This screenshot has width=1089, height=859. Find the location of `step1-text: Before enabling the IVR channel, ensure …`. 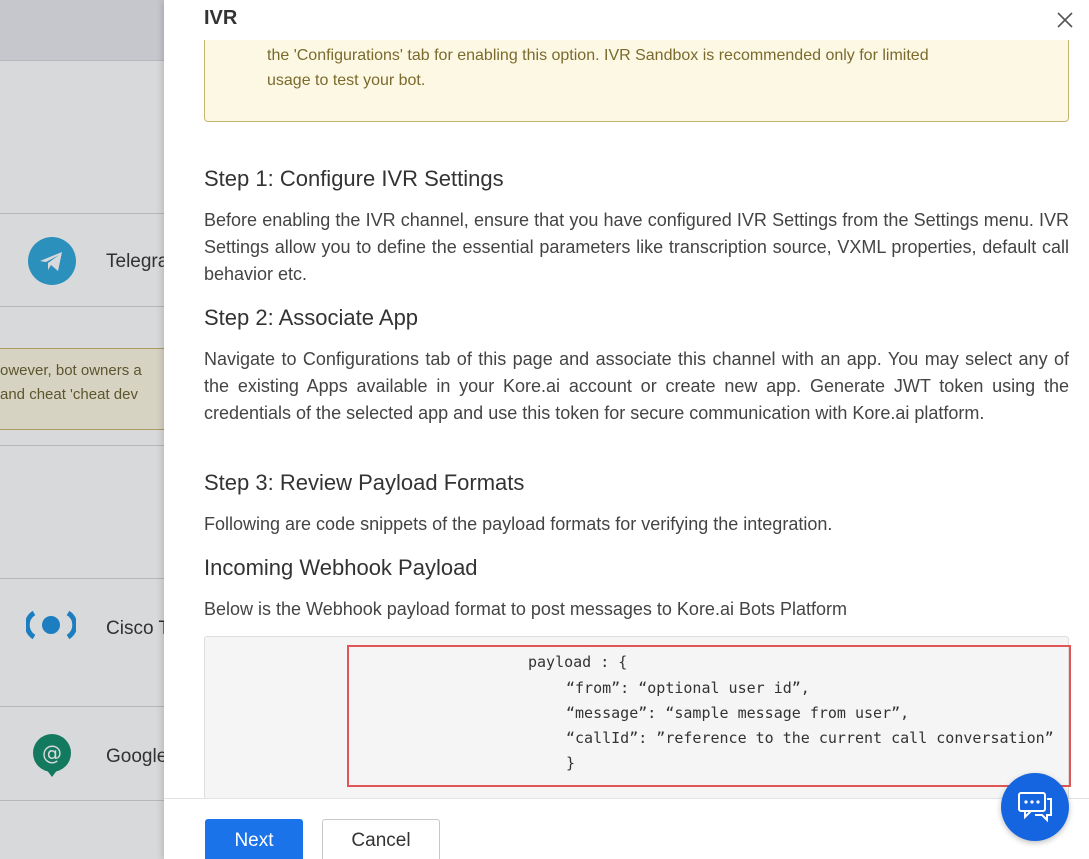

step1-text: Before enabling the IVR channel, ensure … is located at coordinates (636, 247).